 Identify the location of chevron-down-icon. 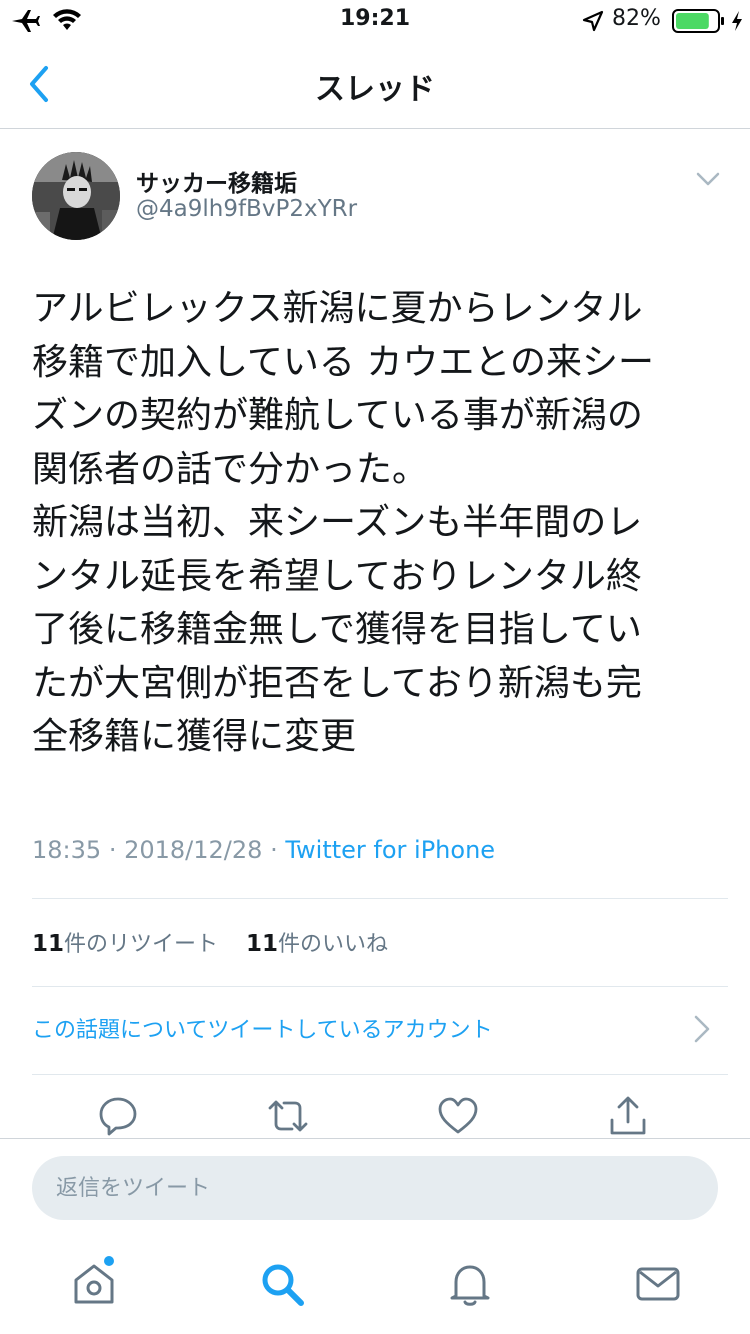
(708, 179).